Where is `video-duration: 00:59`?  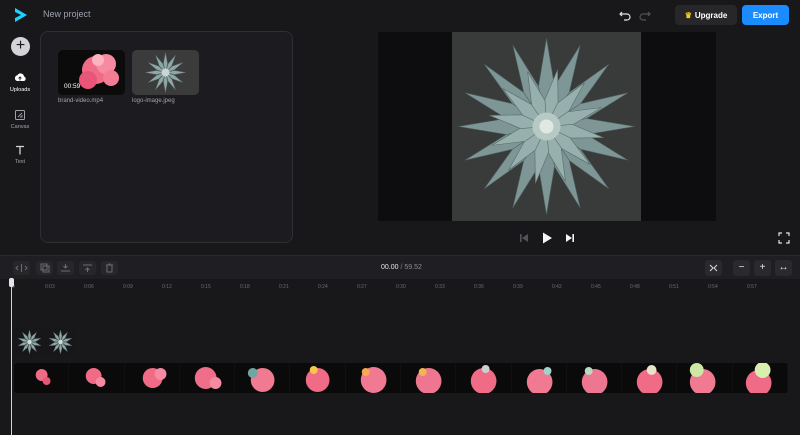 video-duration: 00:59 is located at coordinates (72, 86).